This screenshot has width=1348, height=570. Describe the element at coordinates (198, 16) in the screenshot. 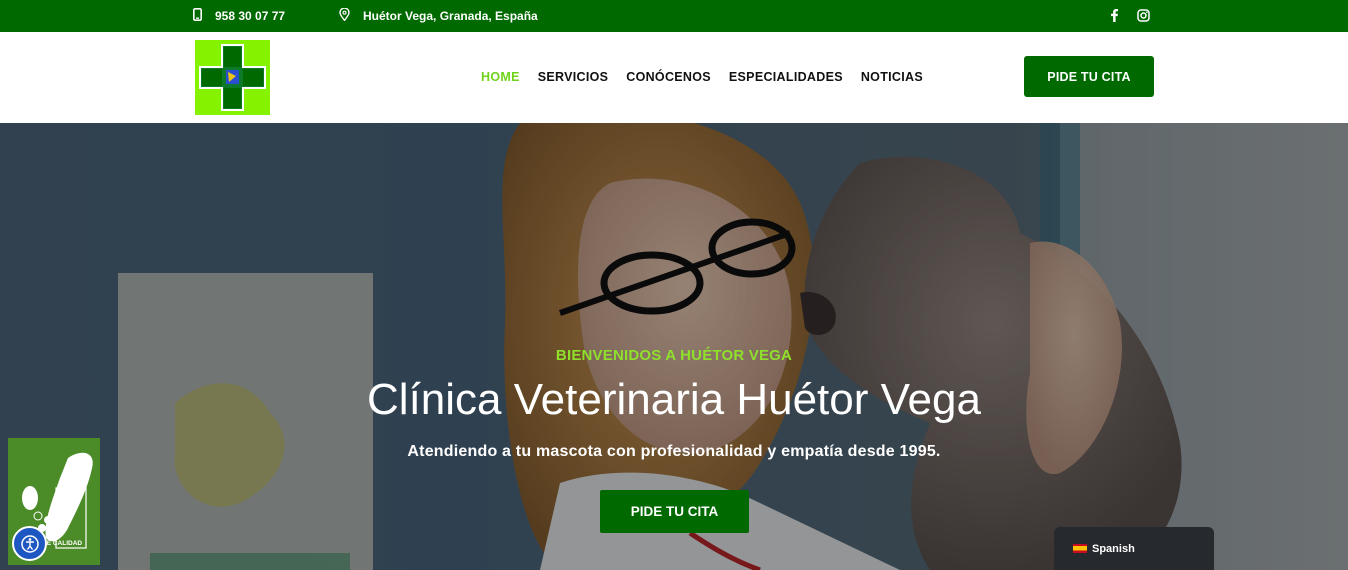

I see `mobile-phone-icon` at that location.